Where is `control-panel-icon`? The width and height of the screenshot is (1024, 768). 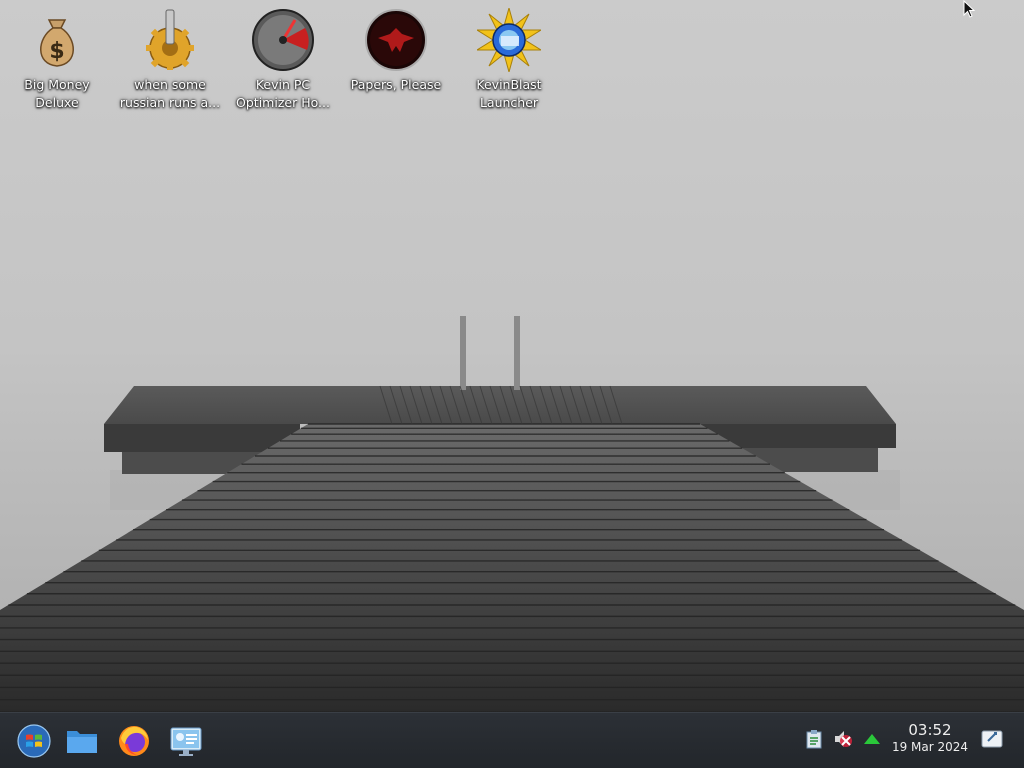
control-panel-icon is located at coordinates (186, 741).